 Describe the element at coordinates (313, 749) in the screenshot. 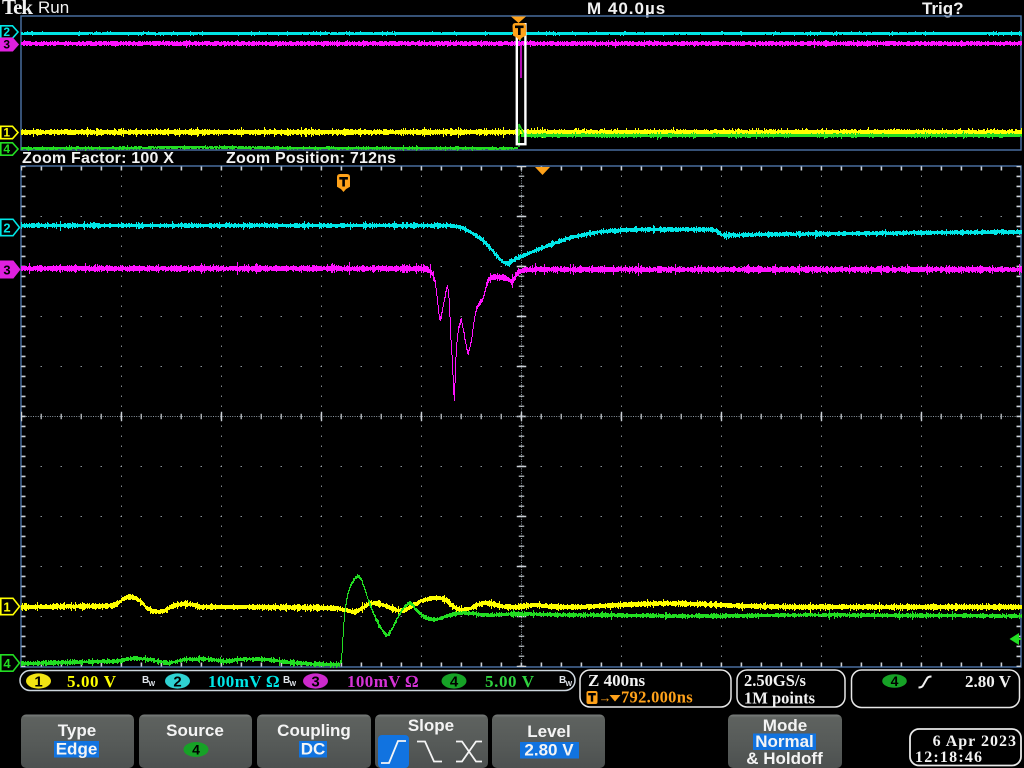

I see `svg-text: DC` at that location.